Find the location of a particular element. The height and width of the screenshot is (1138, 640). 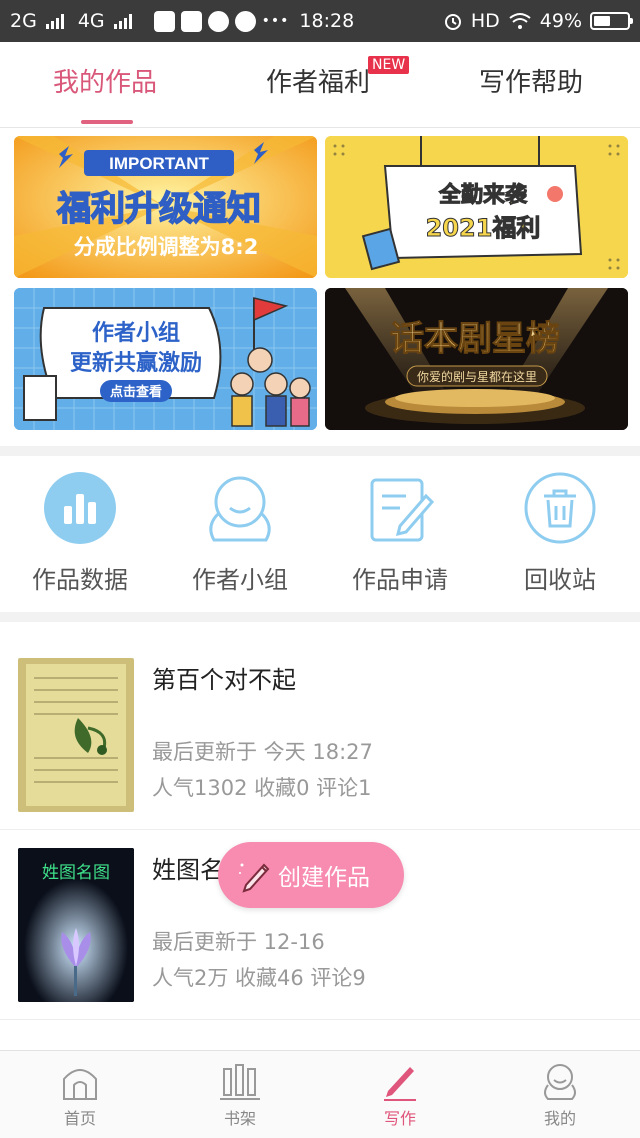

hd-indicator: HD is located at coordinates (485, 21).